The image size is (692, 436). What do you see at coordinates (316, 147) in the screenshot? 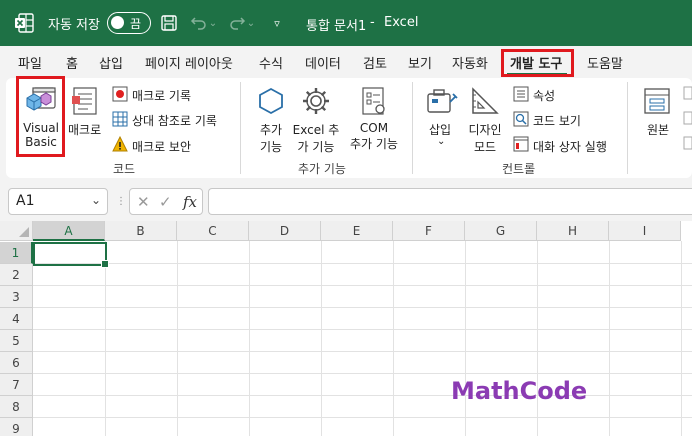
I see `excel-addins-label-2: 가 기능` at bounding box center [316, 147].